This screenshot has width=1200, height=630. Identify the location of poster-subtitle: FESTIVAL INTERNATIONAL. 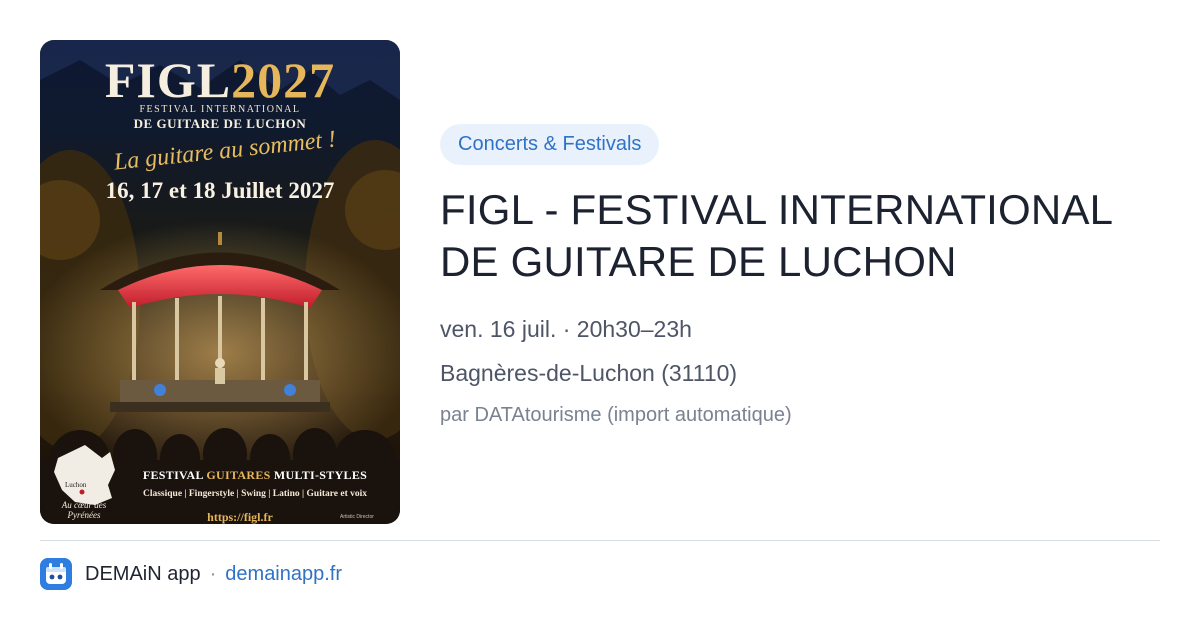
(220, 109).